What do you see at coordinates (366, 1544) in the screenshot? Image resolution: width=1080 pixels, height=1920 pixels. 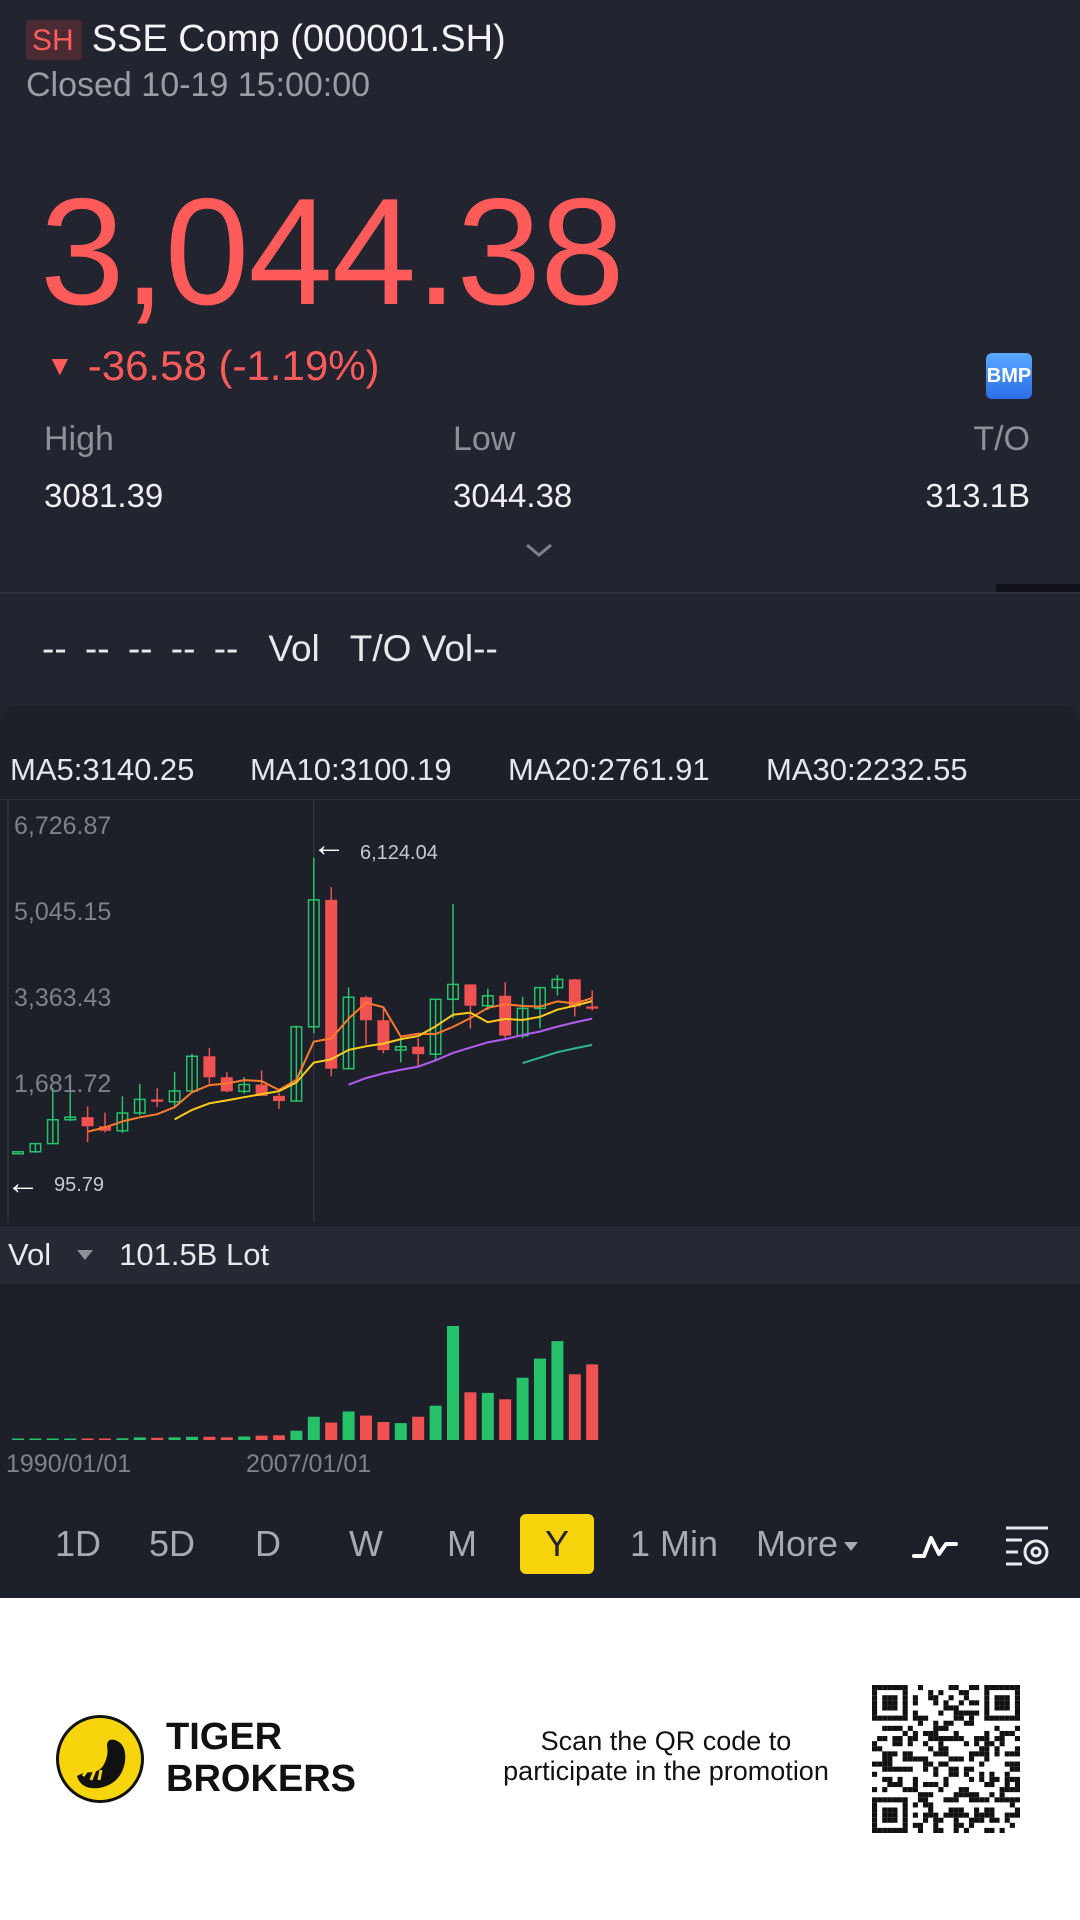 I see `tab-w: W` at bounding box center [366, 1544].